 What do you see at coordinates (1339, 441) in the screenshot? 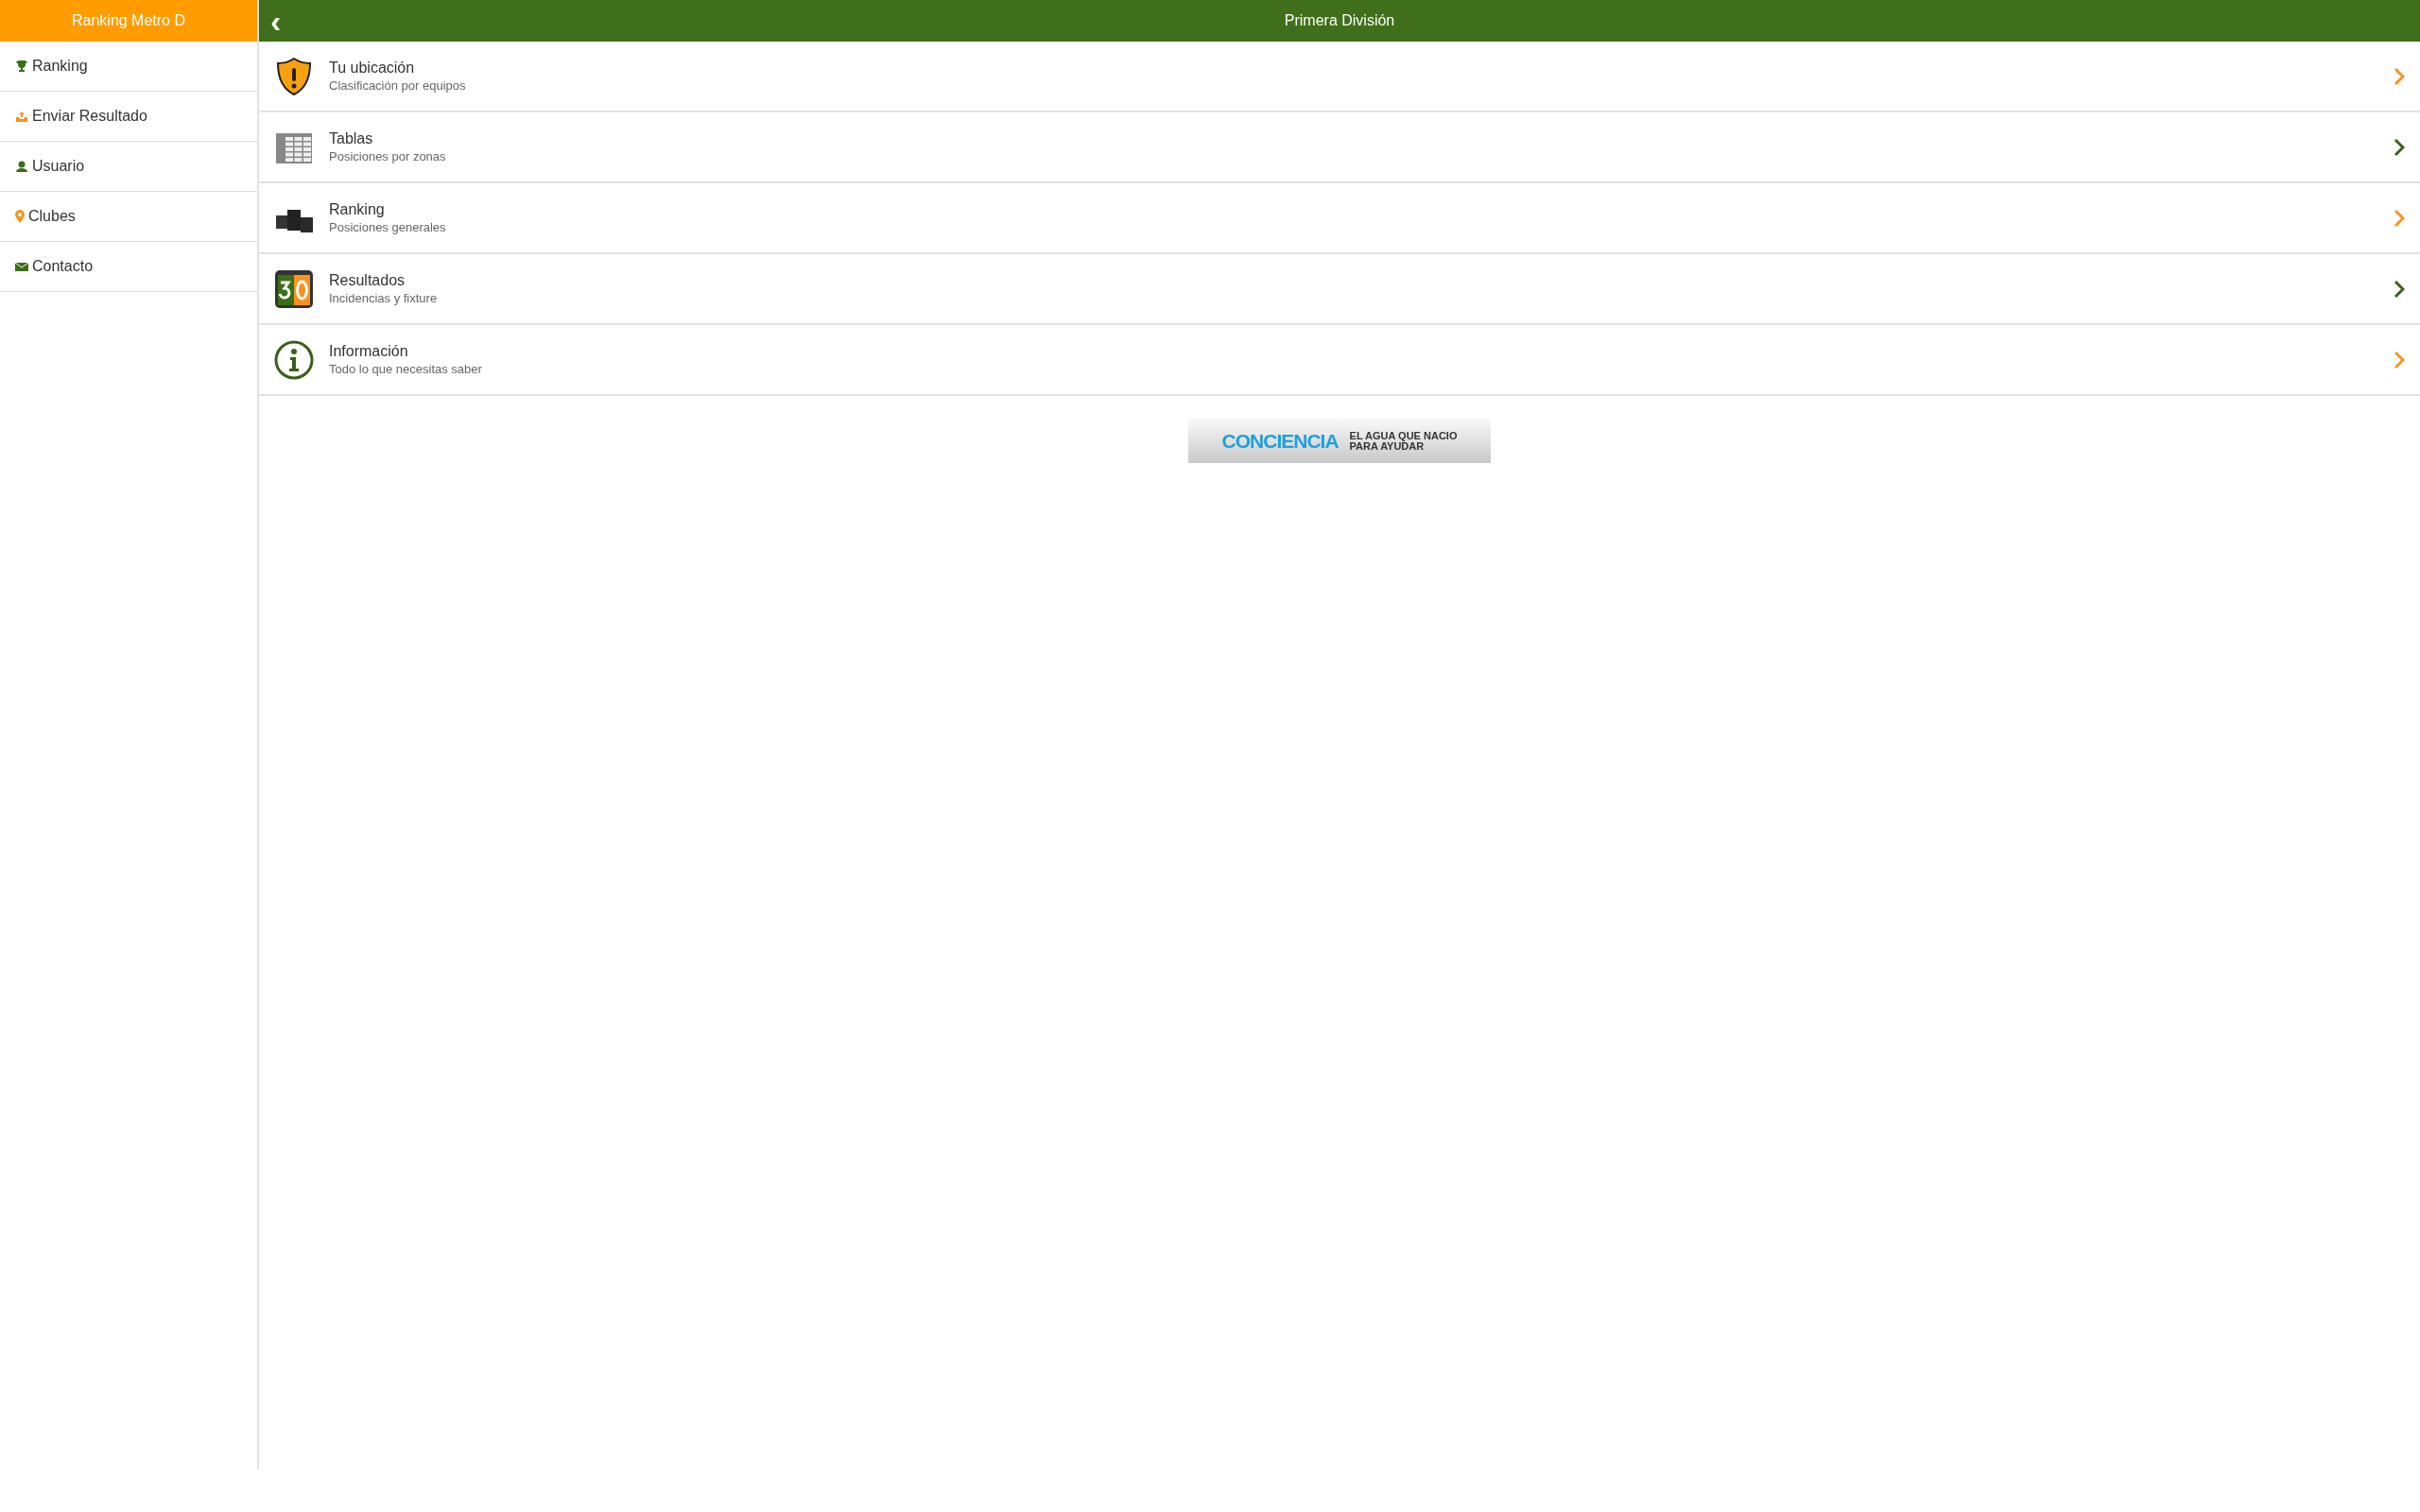
I see `ad-banner: CONCIENCIA EL AGUA QUE NACIO PARA AYUDAR` at bounding box center [1339, 441].